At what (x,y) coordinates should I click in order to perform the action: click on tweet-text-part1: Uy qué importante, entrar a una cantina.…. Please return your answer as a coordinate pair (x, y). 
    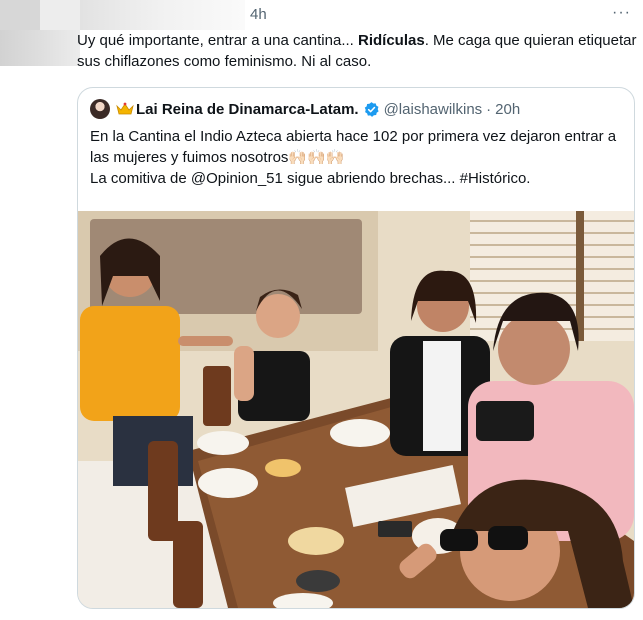
    Looking at the image, I should click on (217, 40).